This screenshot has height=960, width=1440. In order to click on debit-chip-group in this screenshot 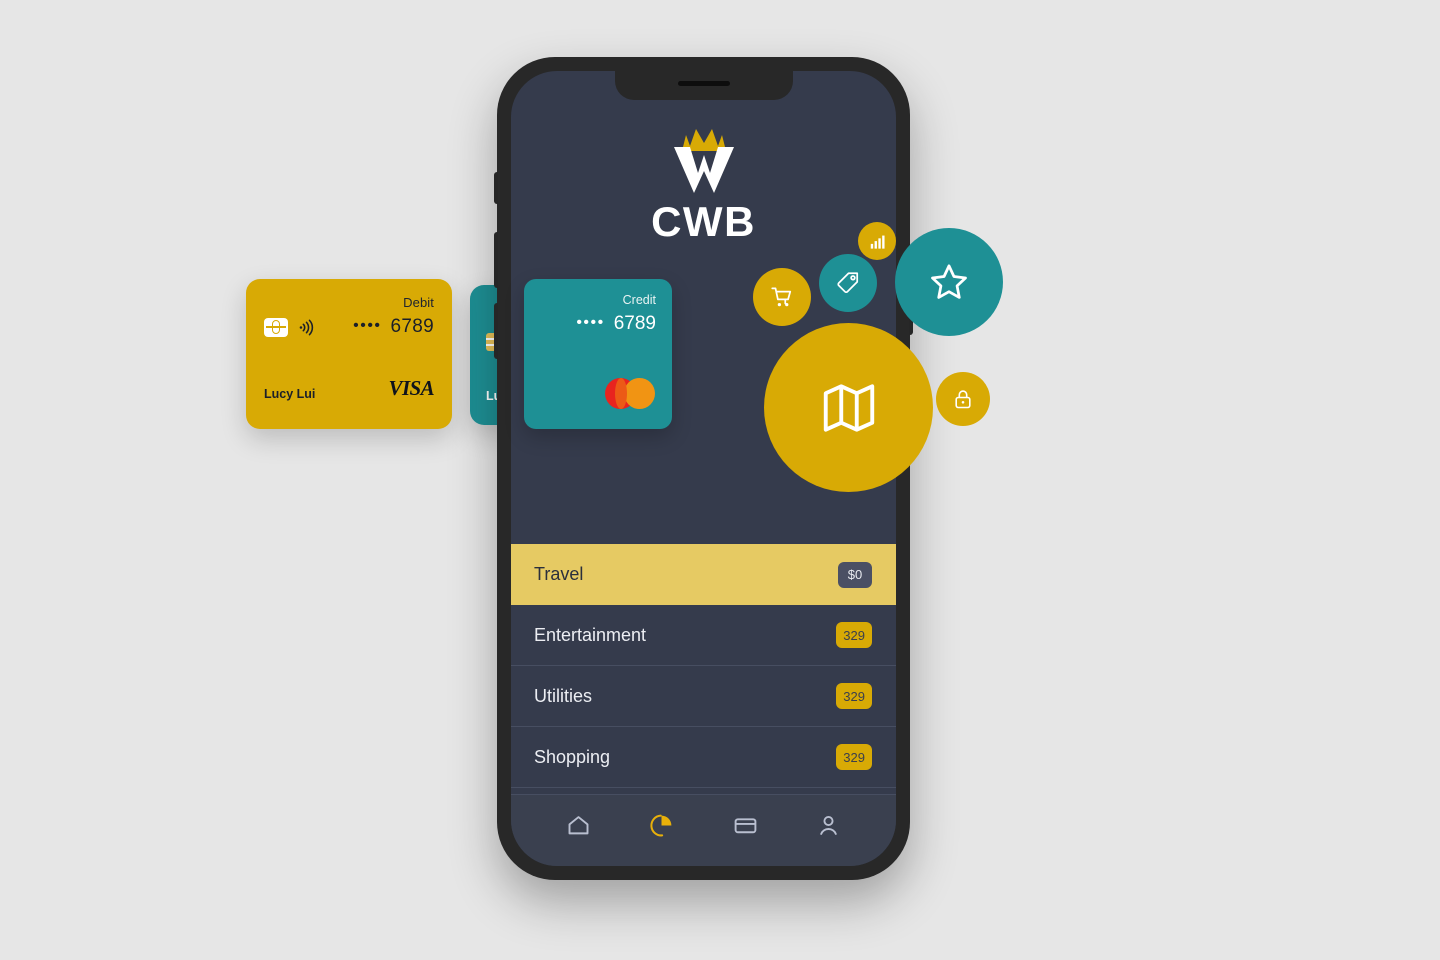, I will do `click(290, 327)`.